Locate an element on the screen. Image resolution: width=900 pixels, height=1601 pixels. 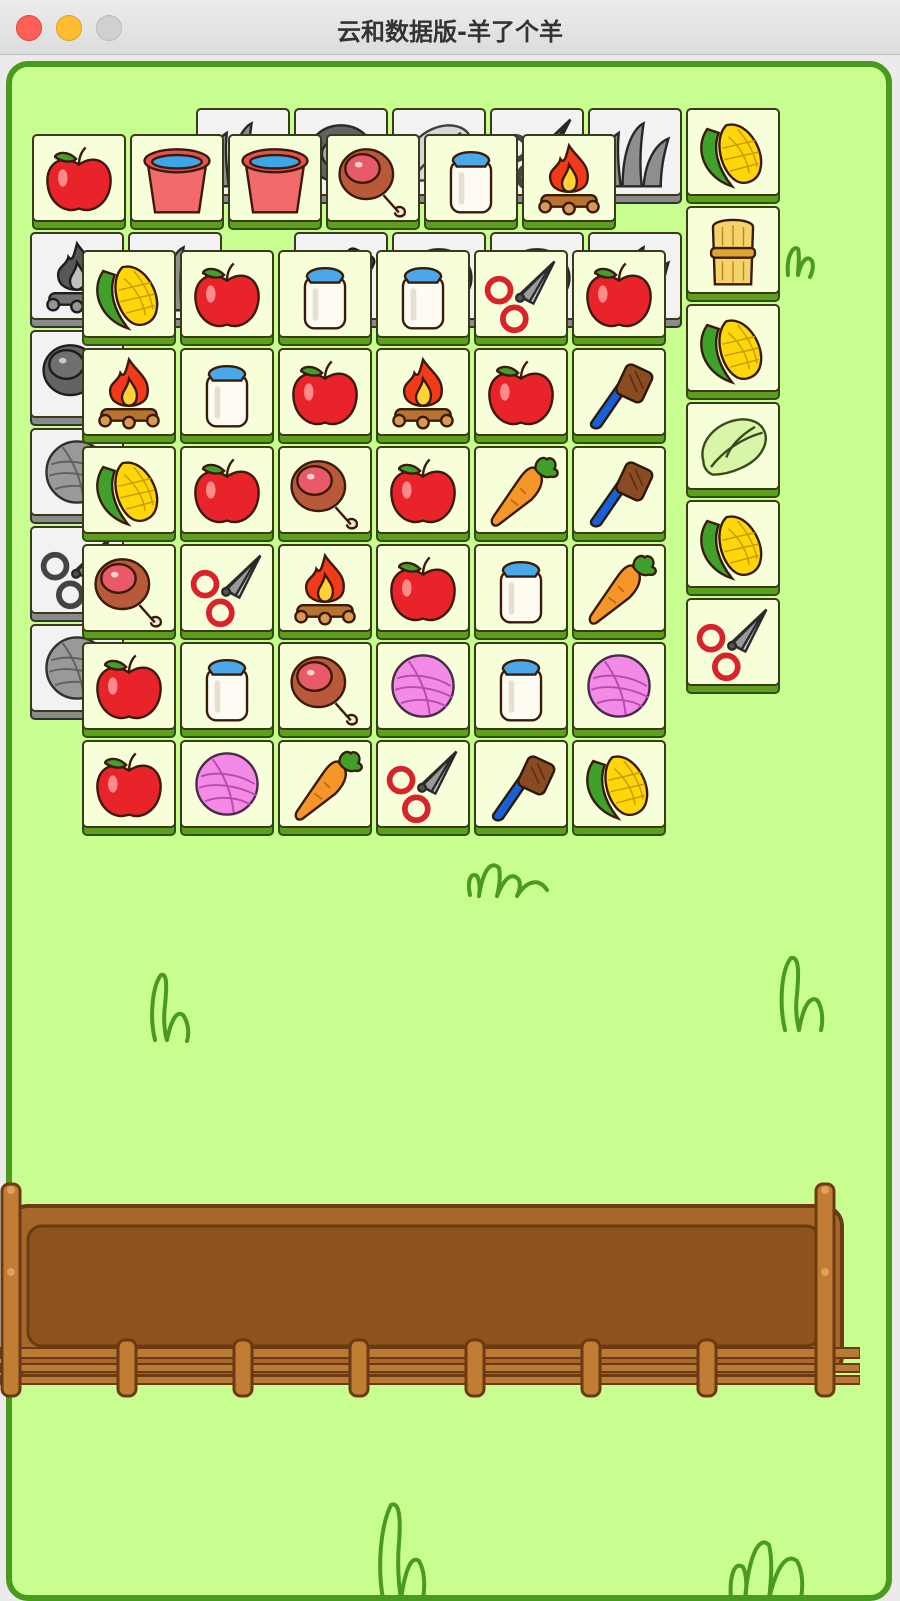
wheat-icon is located at coordinates (733, 250).